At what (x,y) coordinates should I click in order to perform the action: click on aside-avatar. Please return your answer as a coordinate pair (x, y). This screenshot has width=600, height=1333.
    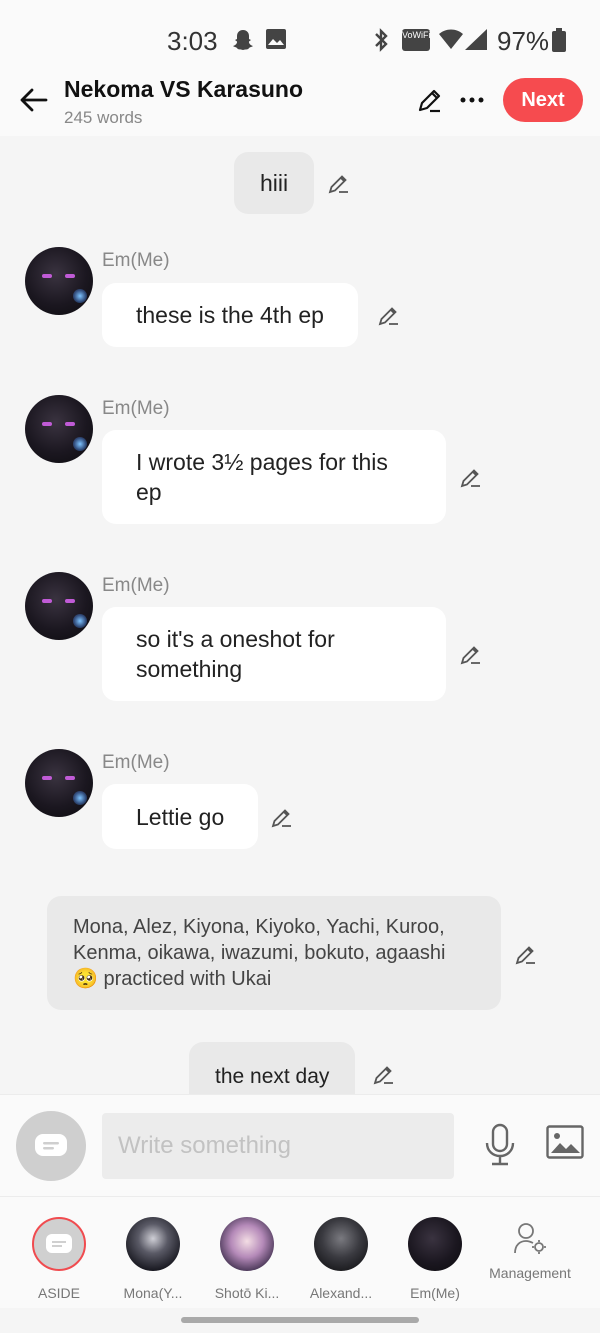
    Looking at the image, I should click on (59, 1244).